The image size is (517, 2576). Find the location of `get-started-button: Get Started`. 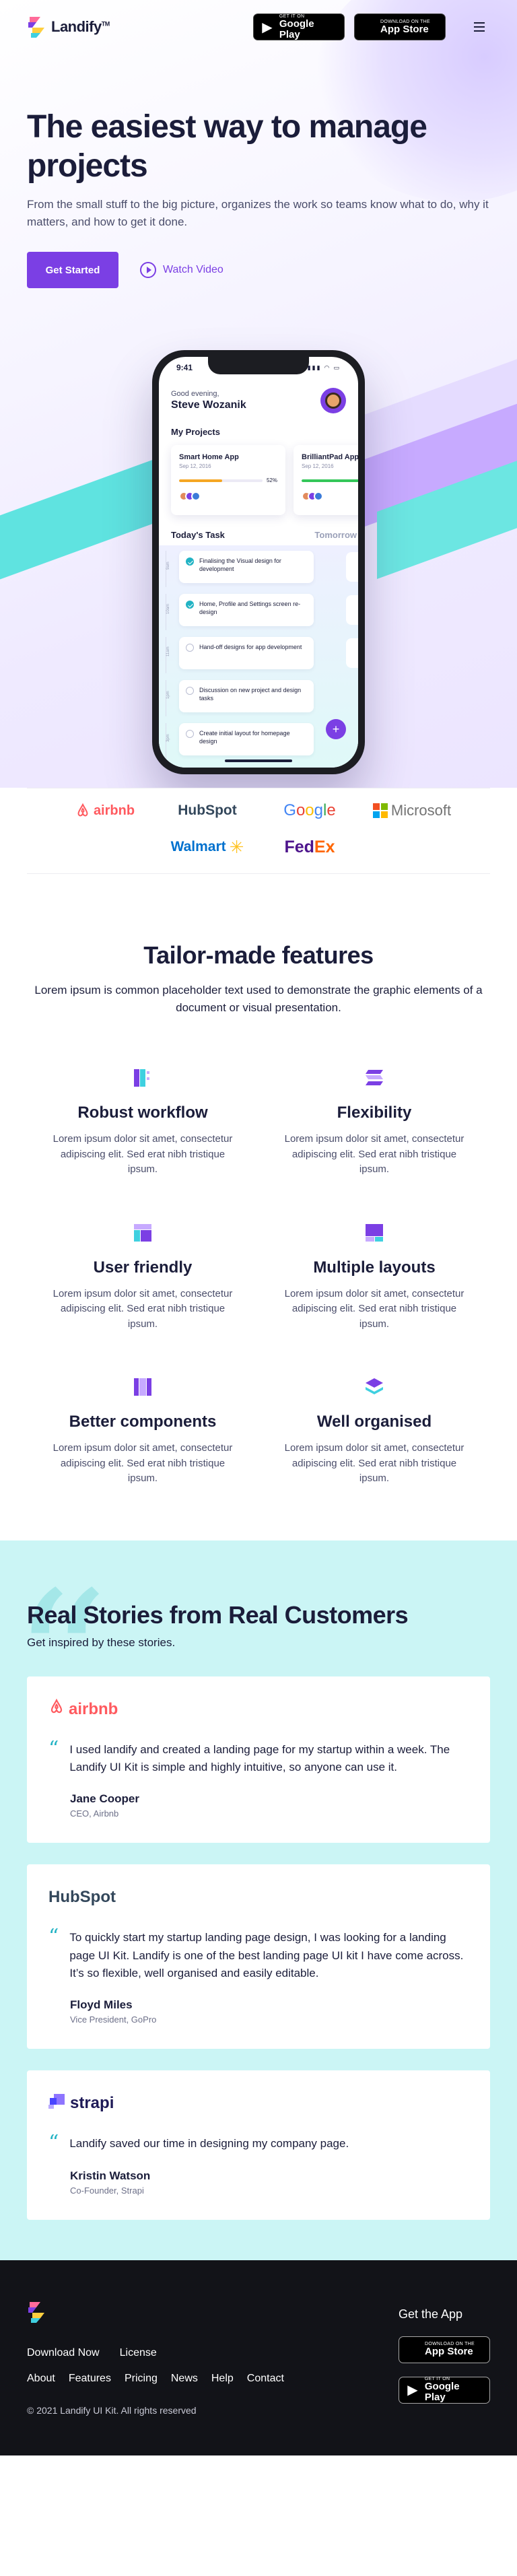

get-started-button: Get Started is located at coordinates (72, 270).